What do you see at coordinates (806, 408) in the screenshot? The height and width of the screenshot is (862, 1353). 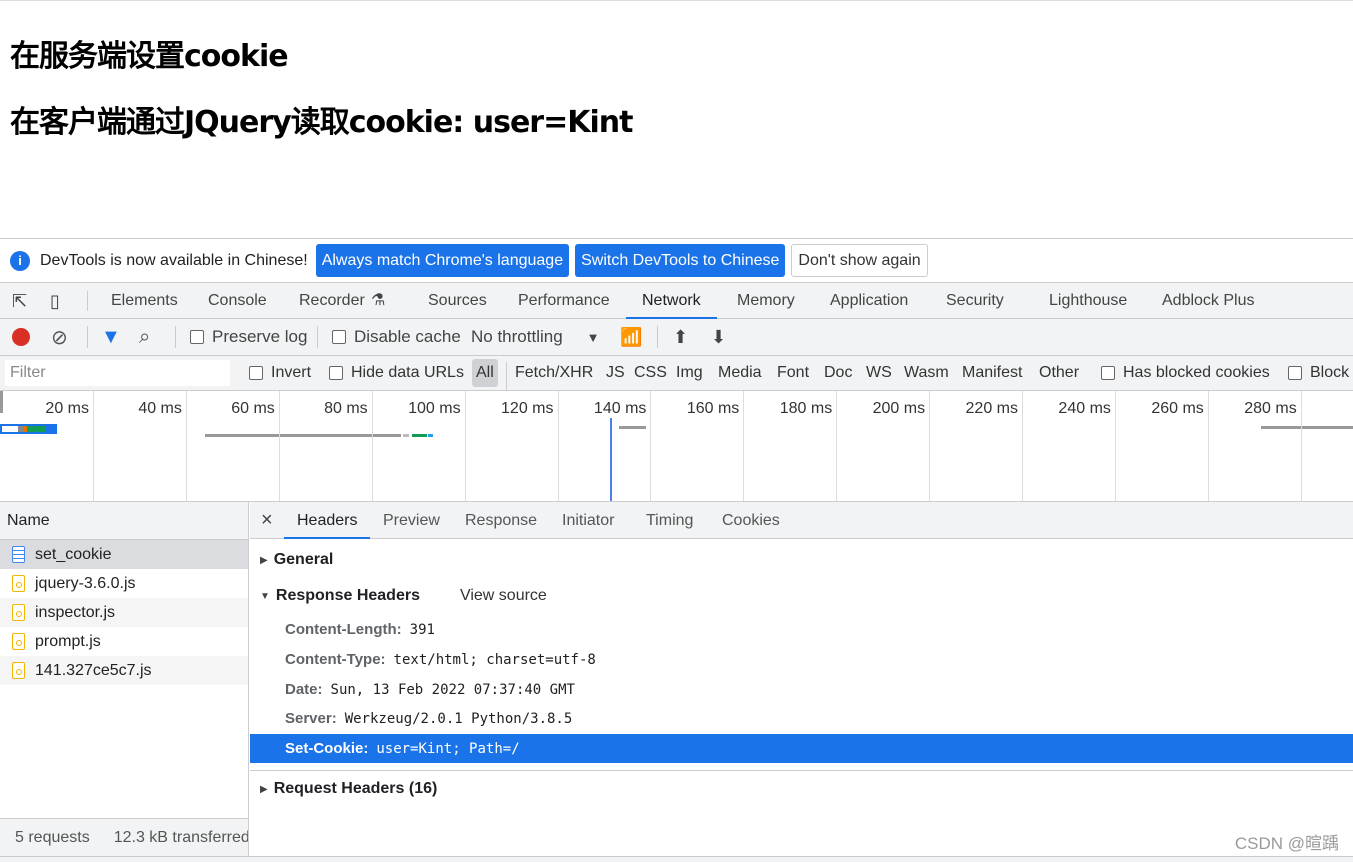 I see `timeline-tick-label: 180 ms` at bounding box center [806, 408].